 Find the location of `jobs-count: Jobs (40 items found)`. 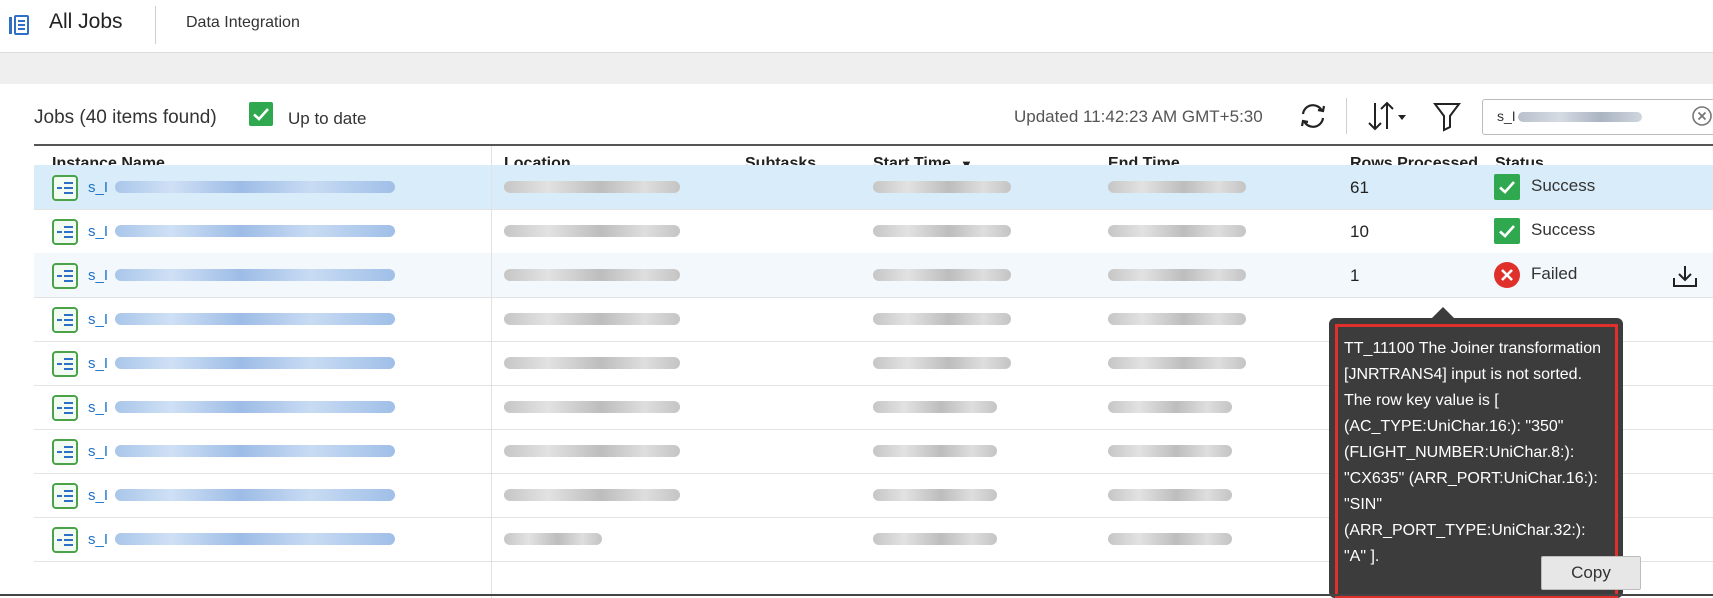

jobs-count: Jobs (40 items found) is located at coordinates (125, 117).